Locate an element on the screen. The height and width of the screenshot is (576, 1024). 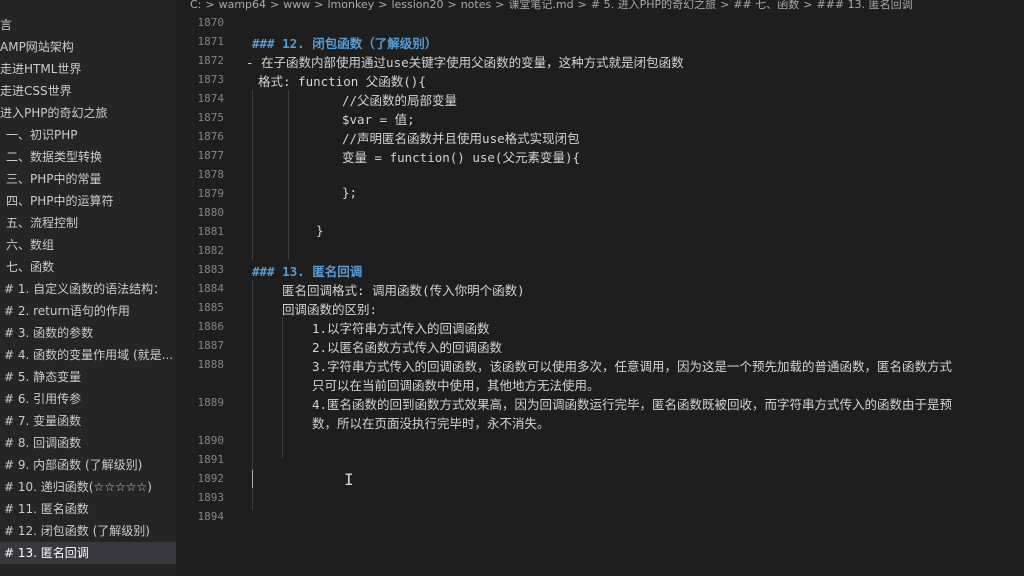
sidebar-item: 二、数据类型转换 is located at coordinates (88, 157).